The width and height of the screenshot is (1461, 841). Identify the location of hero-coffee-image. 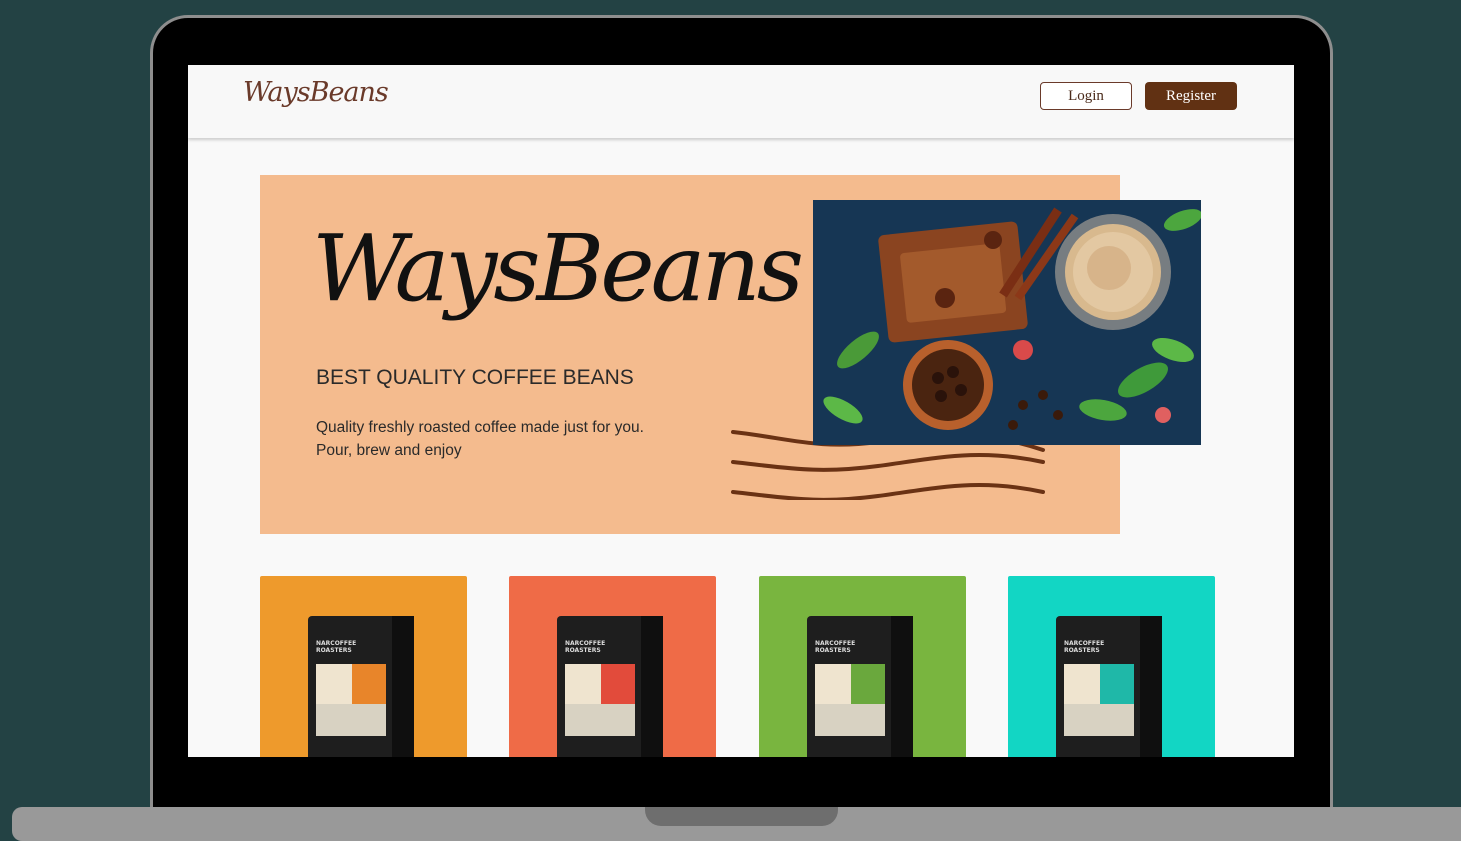
(1007, 322).